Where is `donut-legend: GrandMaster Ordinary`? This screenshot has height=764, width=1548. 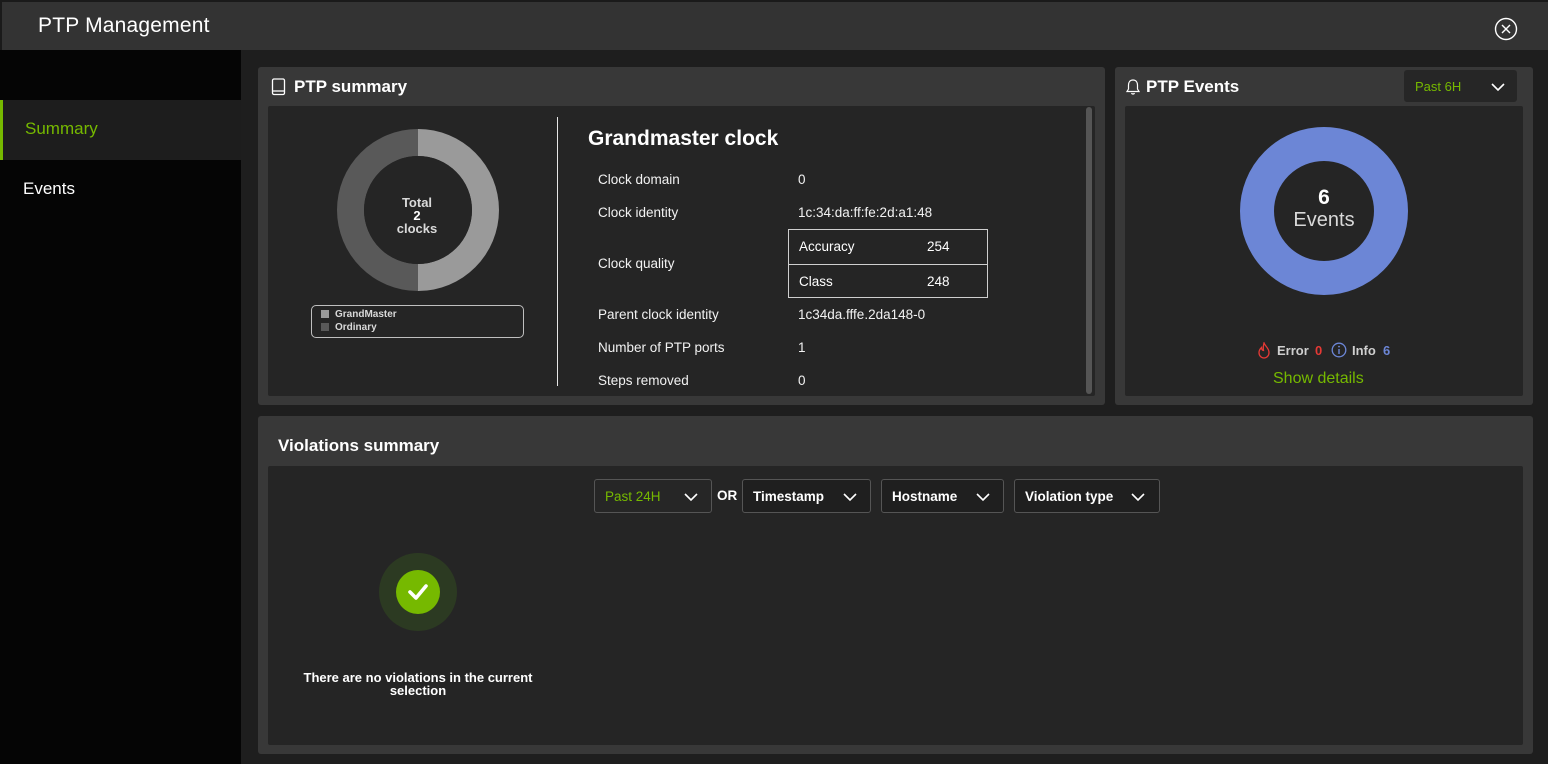
donut-legend: GrandMaster Ordinary is located at coordinates (417, 321).